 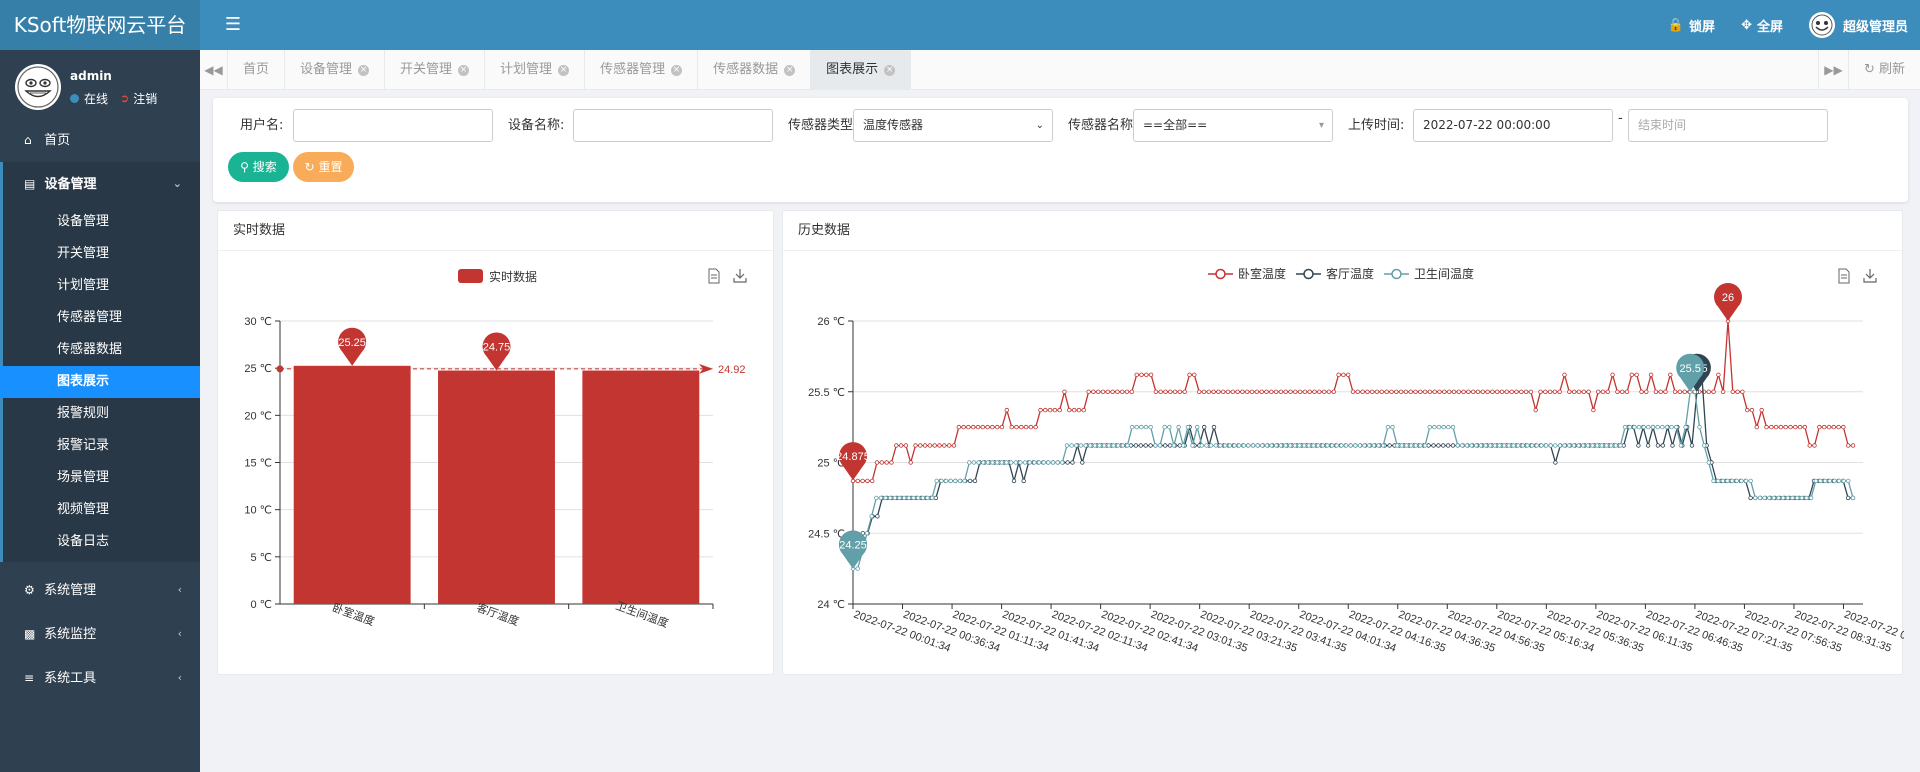 I want to click on sidebar-item-system-tools: ≡ 系统工具 ‹, so click(x=100, y=678).